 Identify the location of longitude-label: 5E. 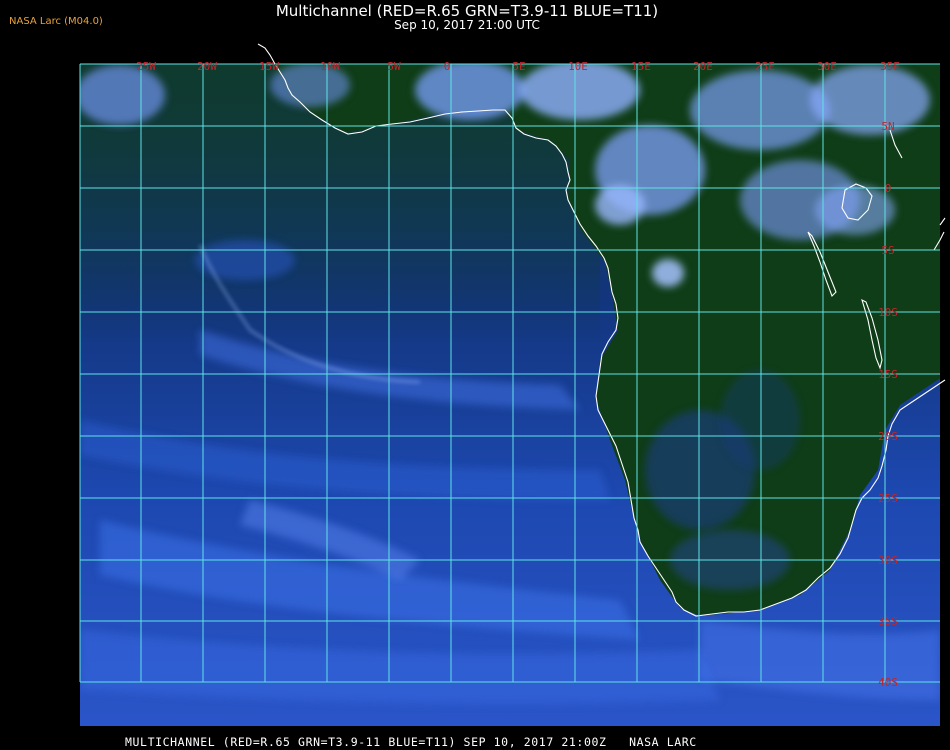
(518, 66).